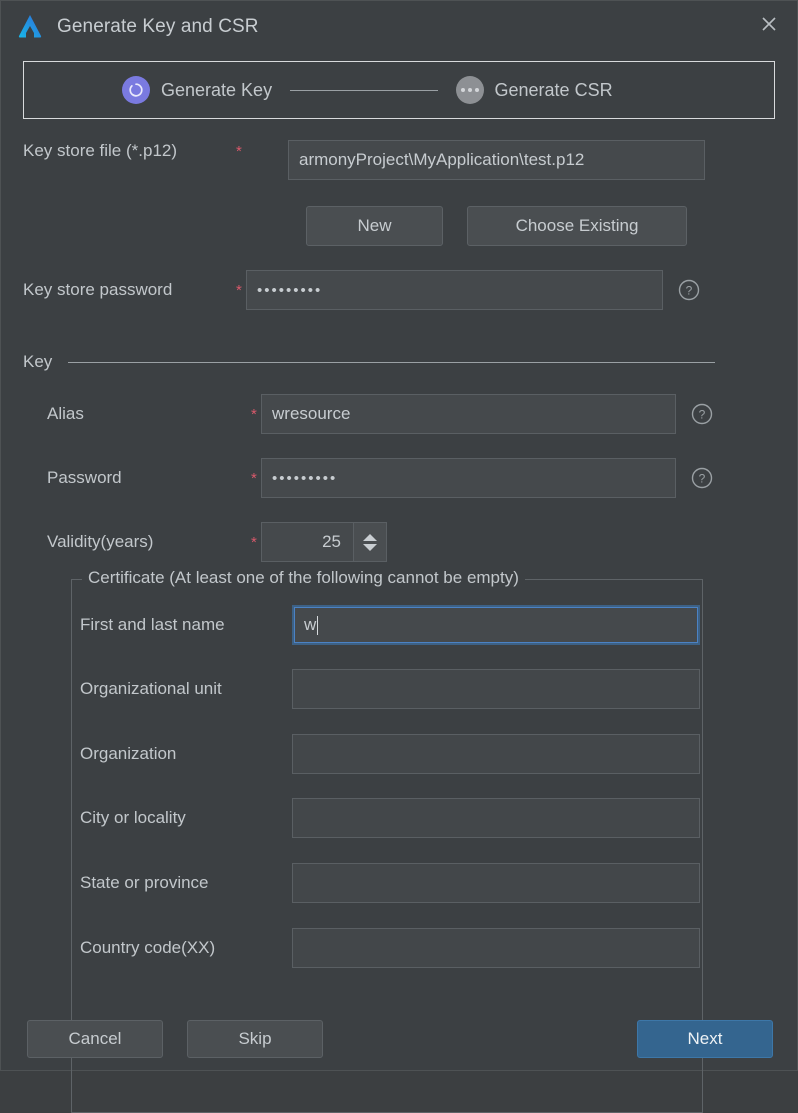 The width and height of the screenshot is (798, 1113). I want to click on alias-help-icon: ?, so click(702, 414).